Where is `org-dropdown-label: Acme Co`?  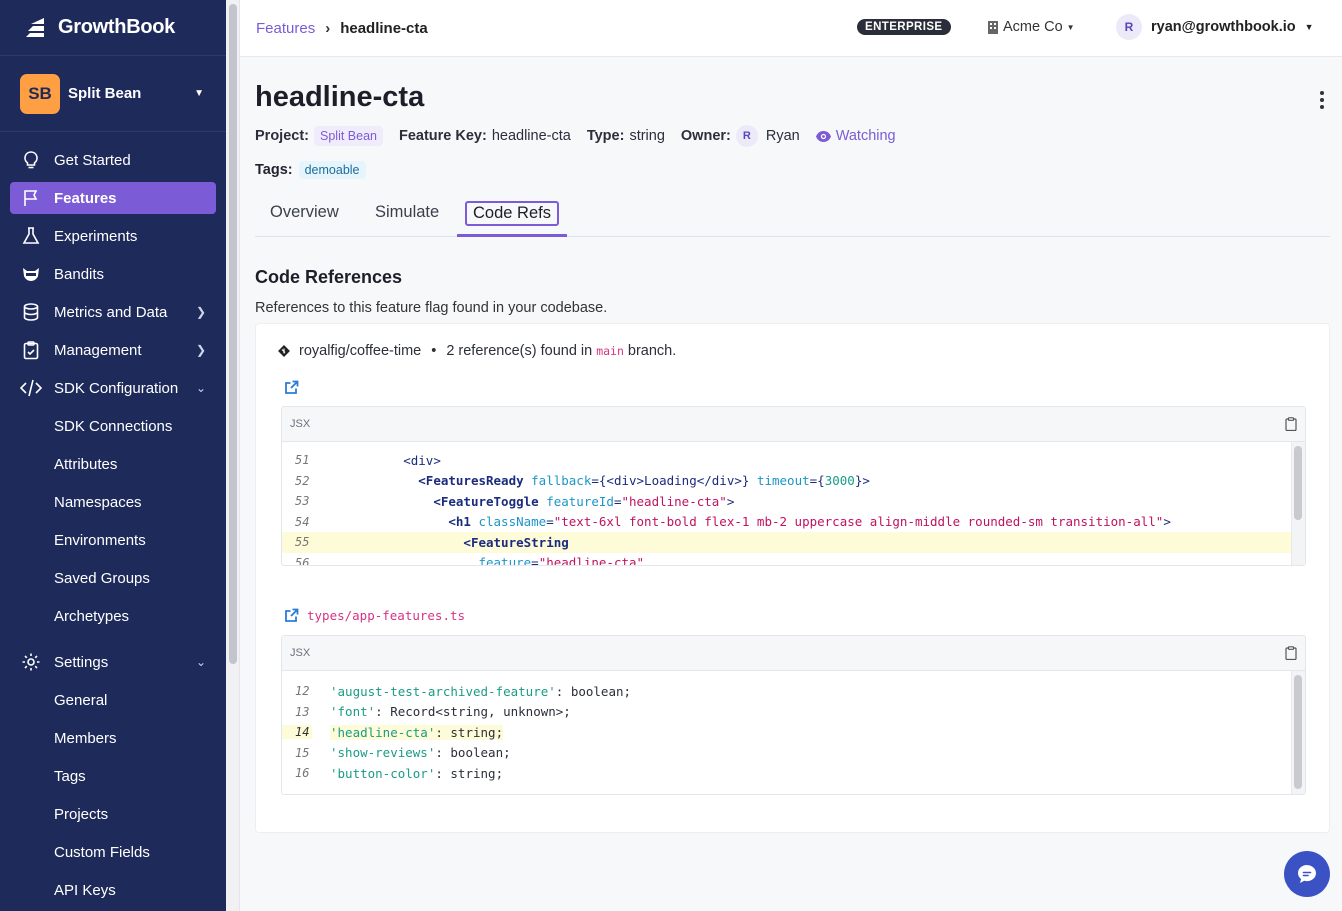
org-dropdown-label: Acme Co is located at coordinates (1033, 27).